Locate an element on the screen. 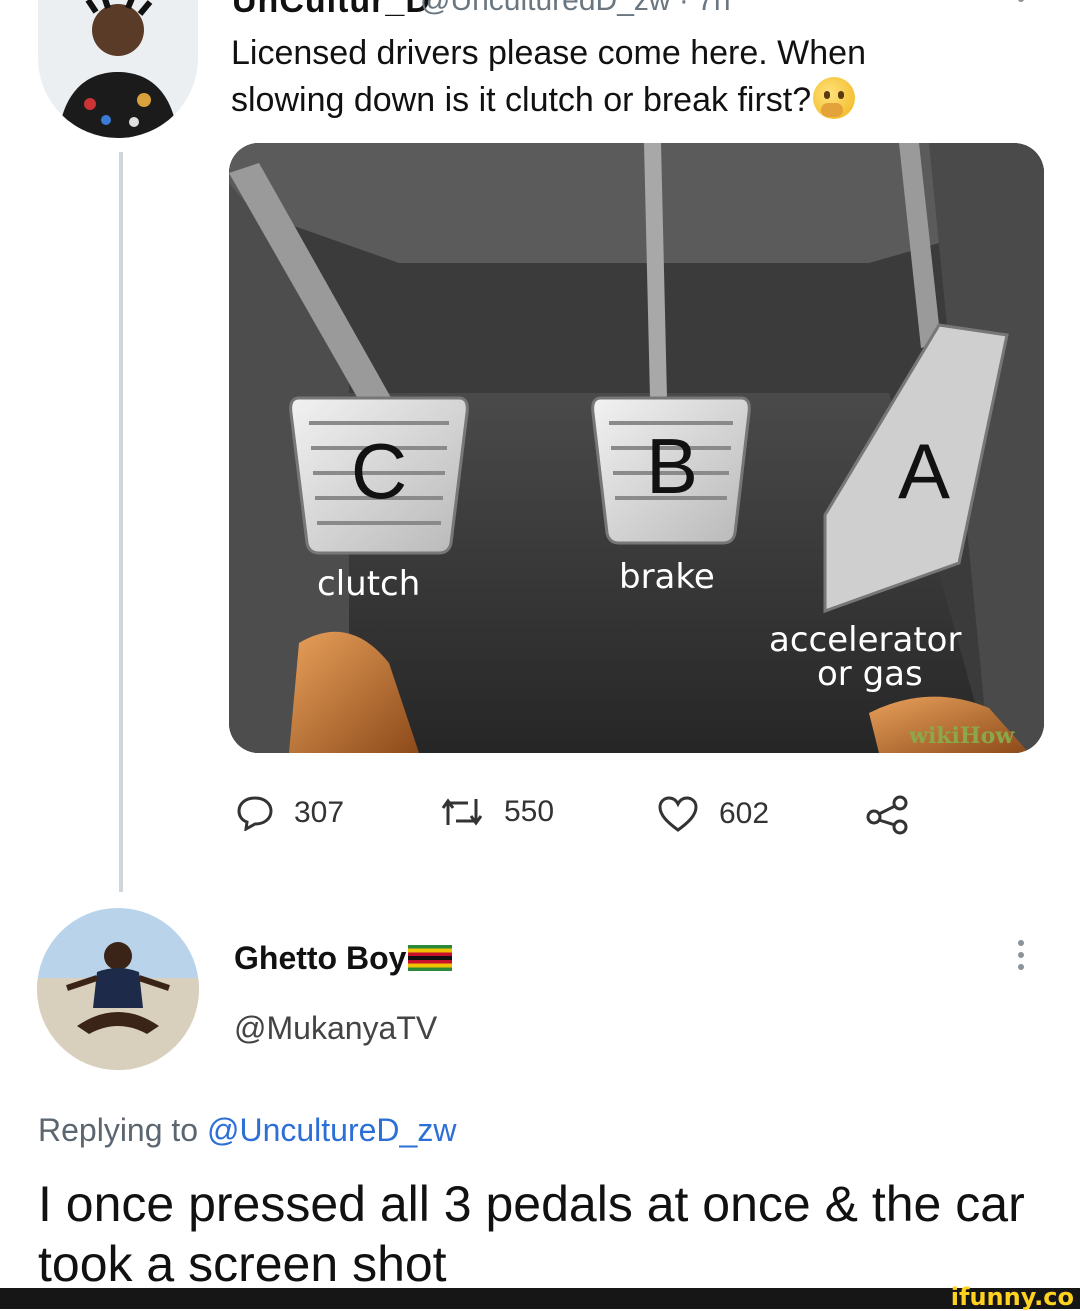 The width and height of the screenshot is (1080, 1311). reply-action: 307 is located at coordinates (290, 813).